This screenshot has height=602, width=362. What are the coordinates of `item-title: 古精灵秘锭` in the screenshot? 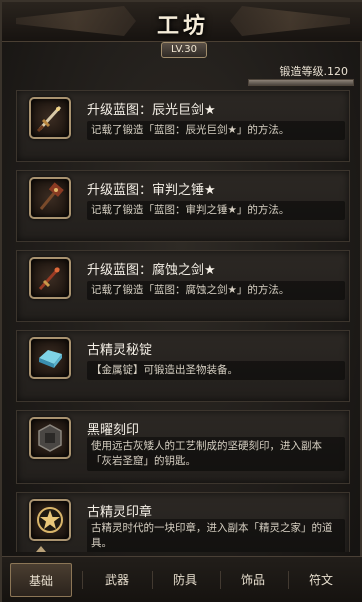 It's located at (120, 350).